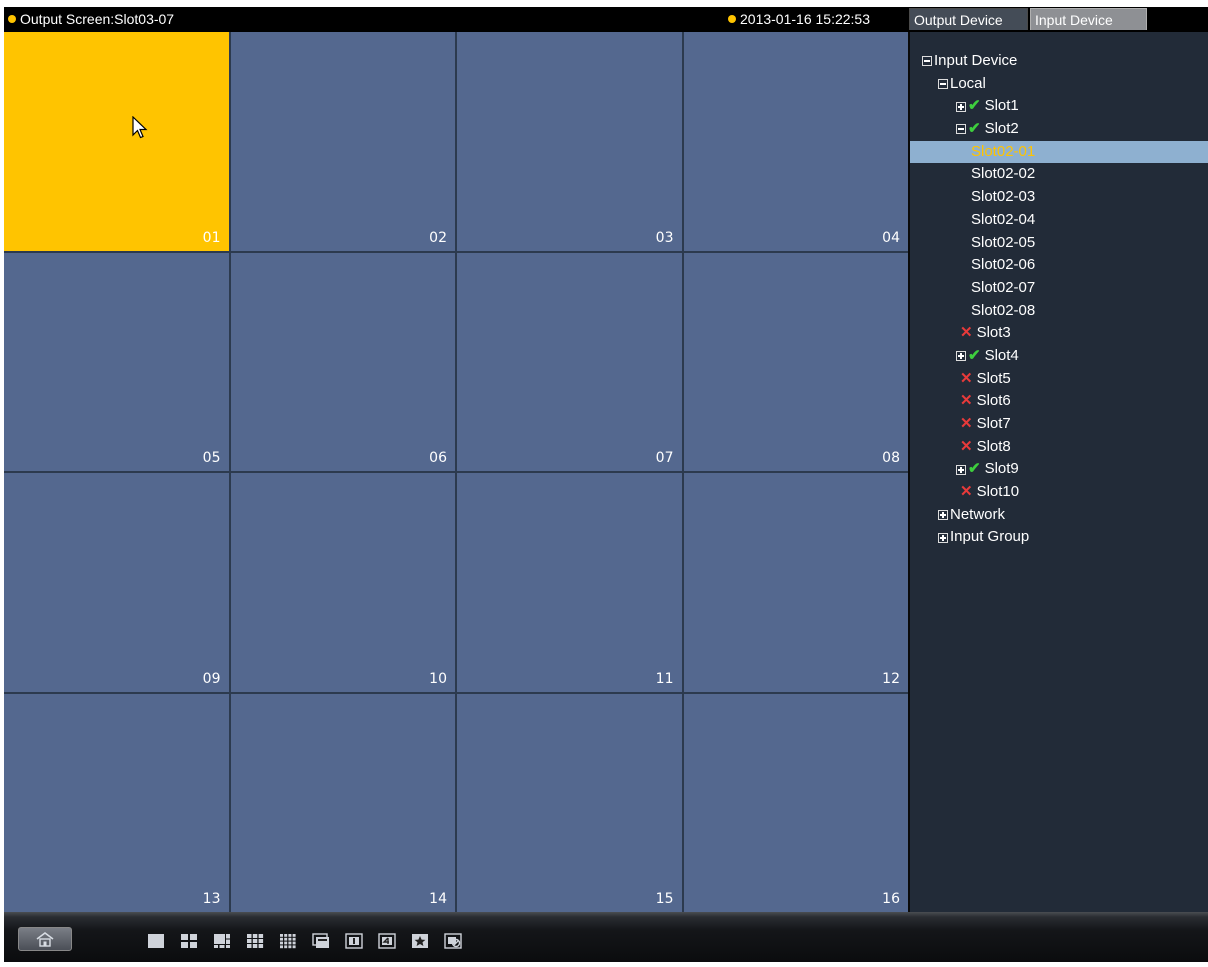 The height and width of the screenshot is (967, 1208). What do you see at coordinates (1059, 492) in the screenshot?
I see `tree-node-slot10: ✕ Slot10` at bounding box center [1059, 492].